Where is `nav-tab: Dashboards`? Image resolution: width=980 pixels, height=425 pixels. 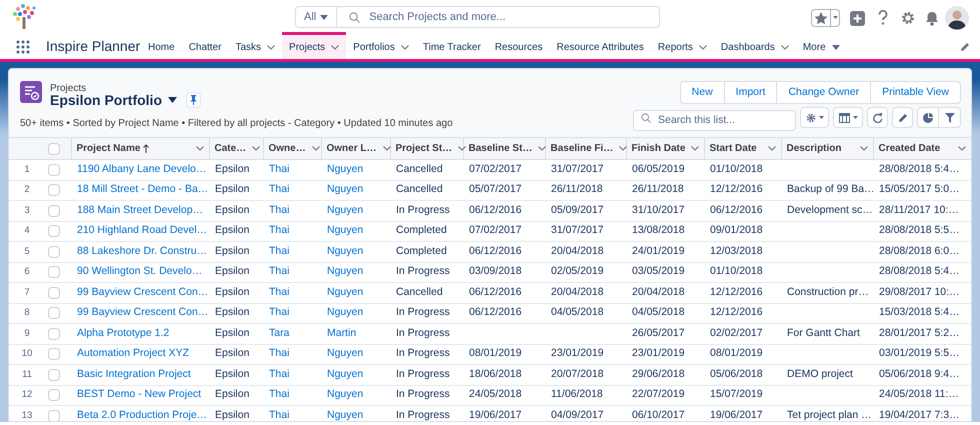 nav-tab: Dashboards is located at coordinates (755, 45).